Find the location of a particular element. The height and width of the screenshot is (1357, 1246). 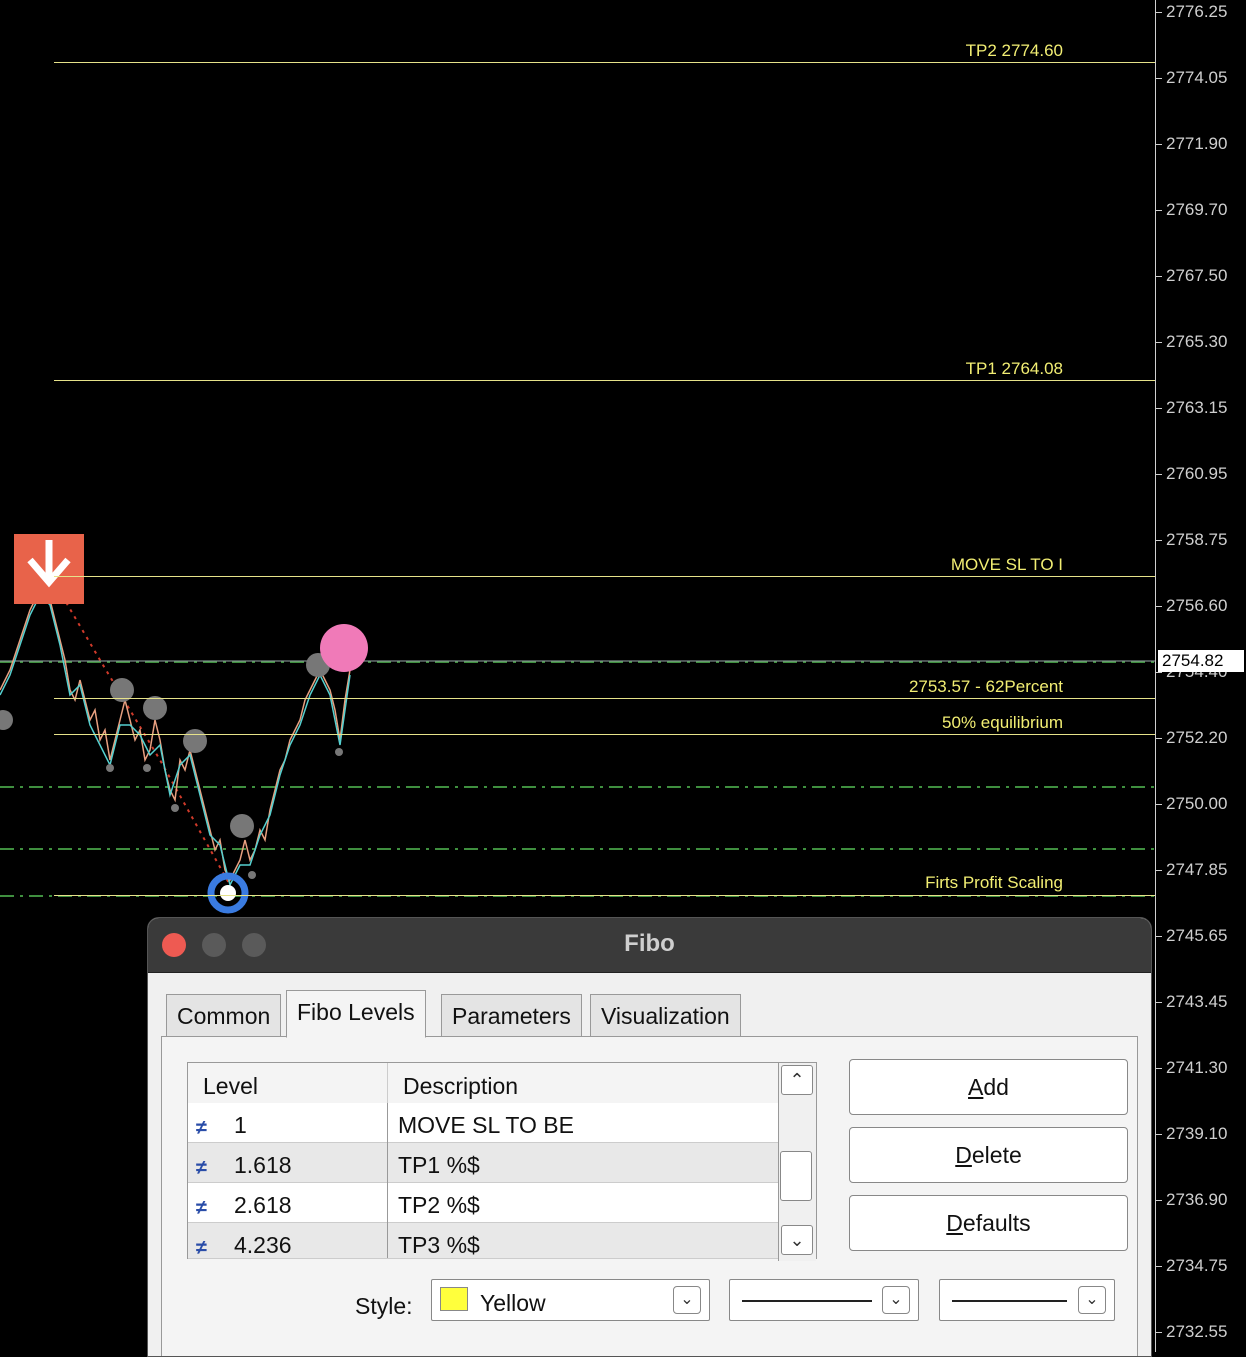

column-header-level: Level is located at coordinates (288, 1083).